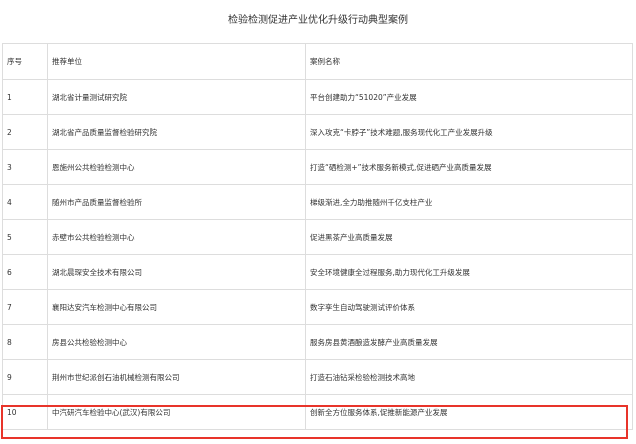 Image resolution: width=636 pixels, height=444 pixels. What do you see at coordinates (469, 237) in the screenshot?
I see `cell-case: 促进黑茶产业高质量发展` at bounding box center [469, 237].